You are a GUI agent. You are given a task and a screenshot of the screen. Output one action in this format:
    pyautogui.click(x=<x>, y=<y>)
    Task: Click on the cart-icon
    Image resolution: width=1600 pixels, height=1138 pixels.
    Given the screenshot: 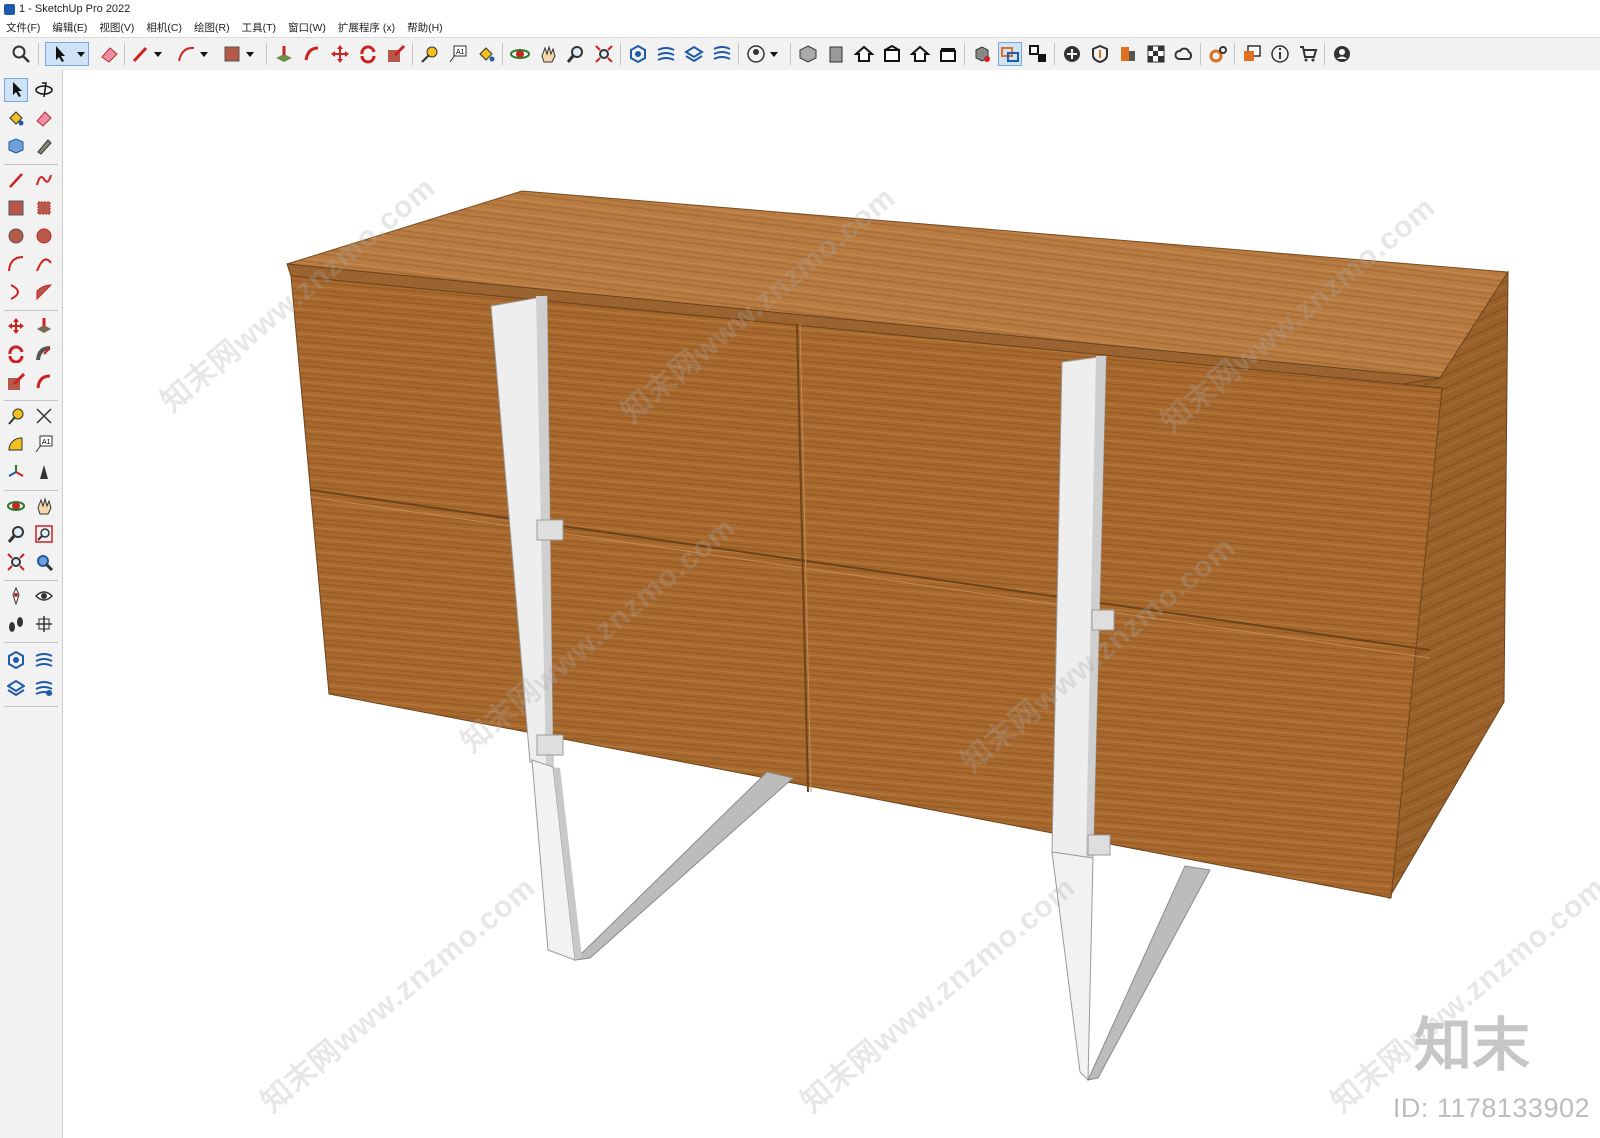 What is the action you would take?
    pyautogui.click(x=1308, y=54)
    